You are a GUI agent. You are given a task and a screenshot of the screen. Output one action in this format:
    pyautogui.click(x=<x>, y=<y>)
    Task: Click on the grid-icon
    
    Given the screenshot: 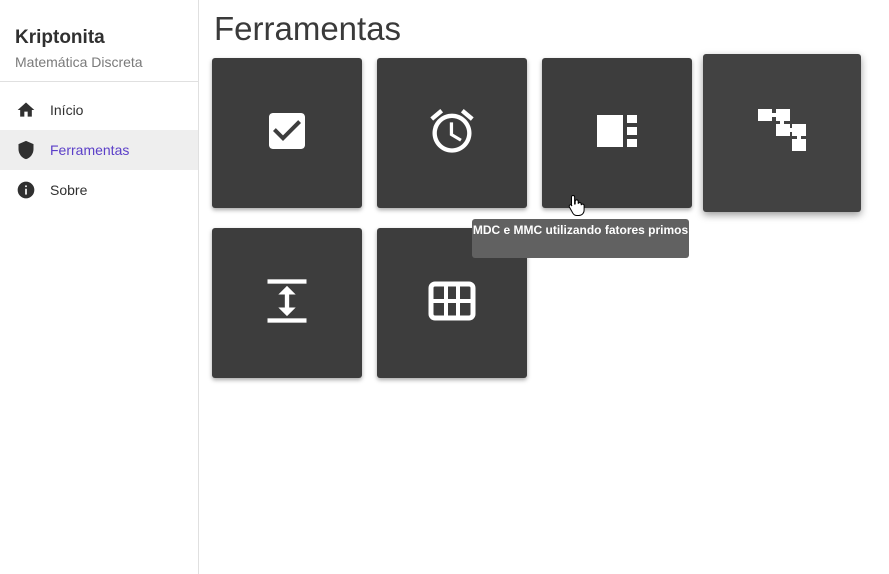 What is the action you would take?
    pyautogui.click(x=452, y=303)
    